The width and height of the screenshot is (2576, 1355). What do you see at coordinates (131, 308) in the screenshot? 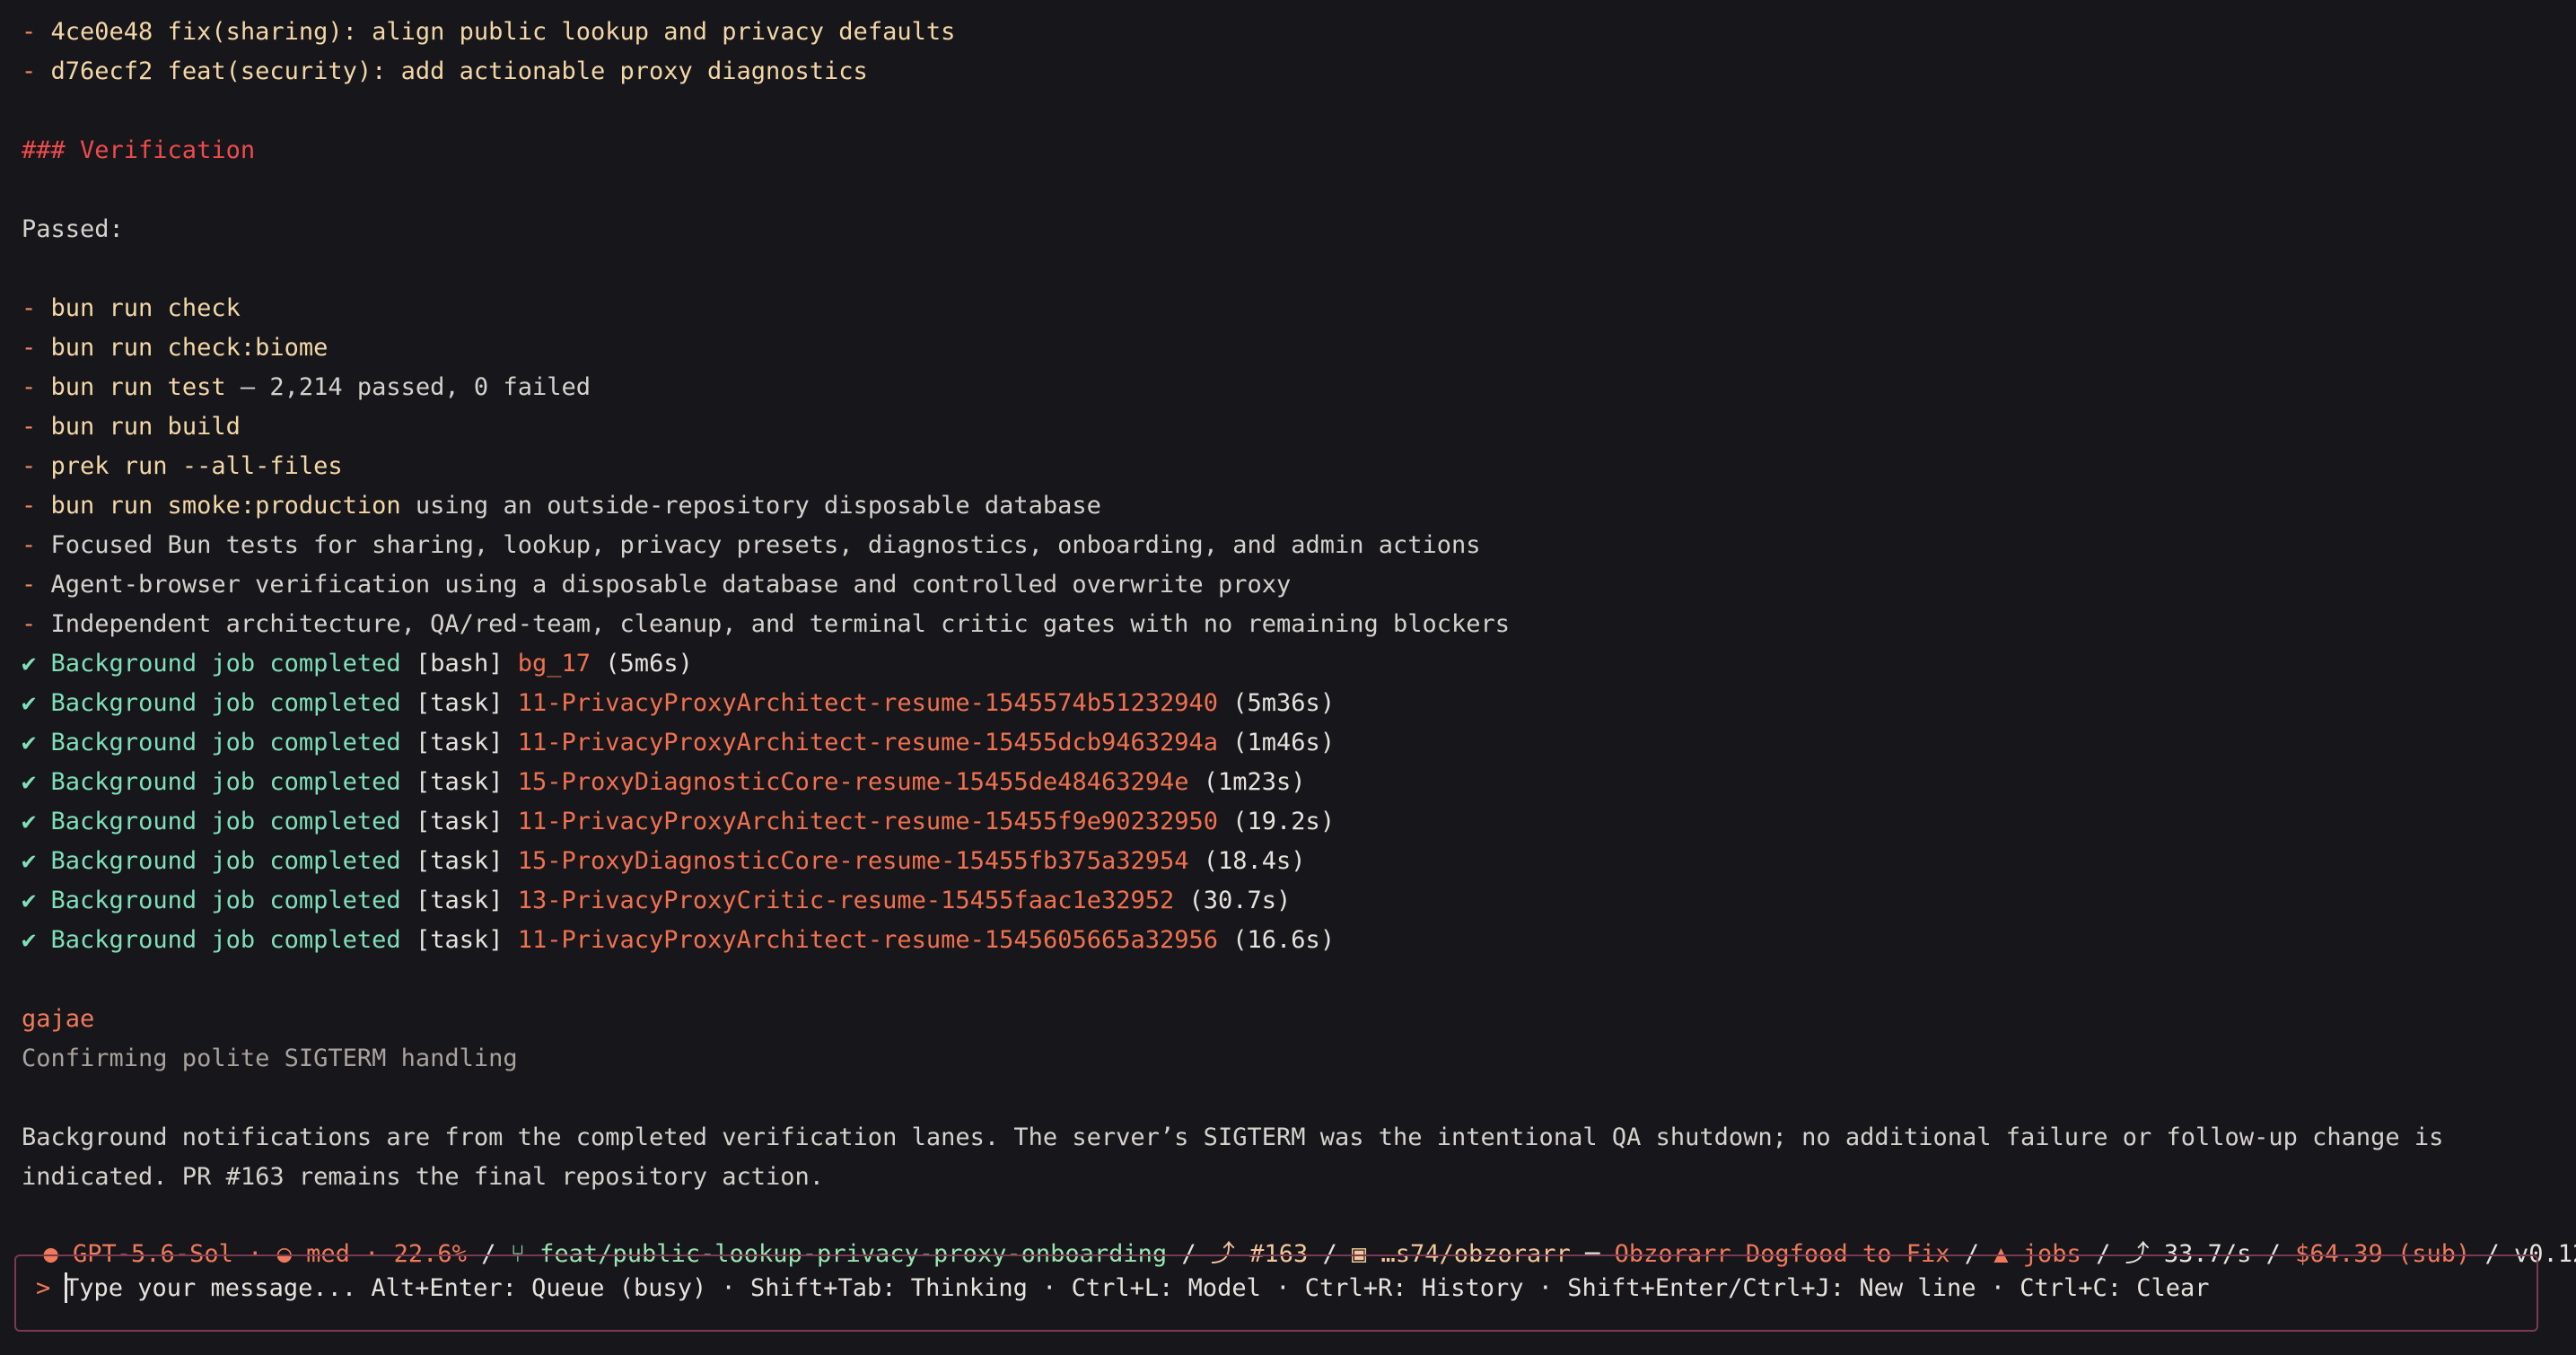
I see `check-item: - bun run check` at bounding box center [131, 308].